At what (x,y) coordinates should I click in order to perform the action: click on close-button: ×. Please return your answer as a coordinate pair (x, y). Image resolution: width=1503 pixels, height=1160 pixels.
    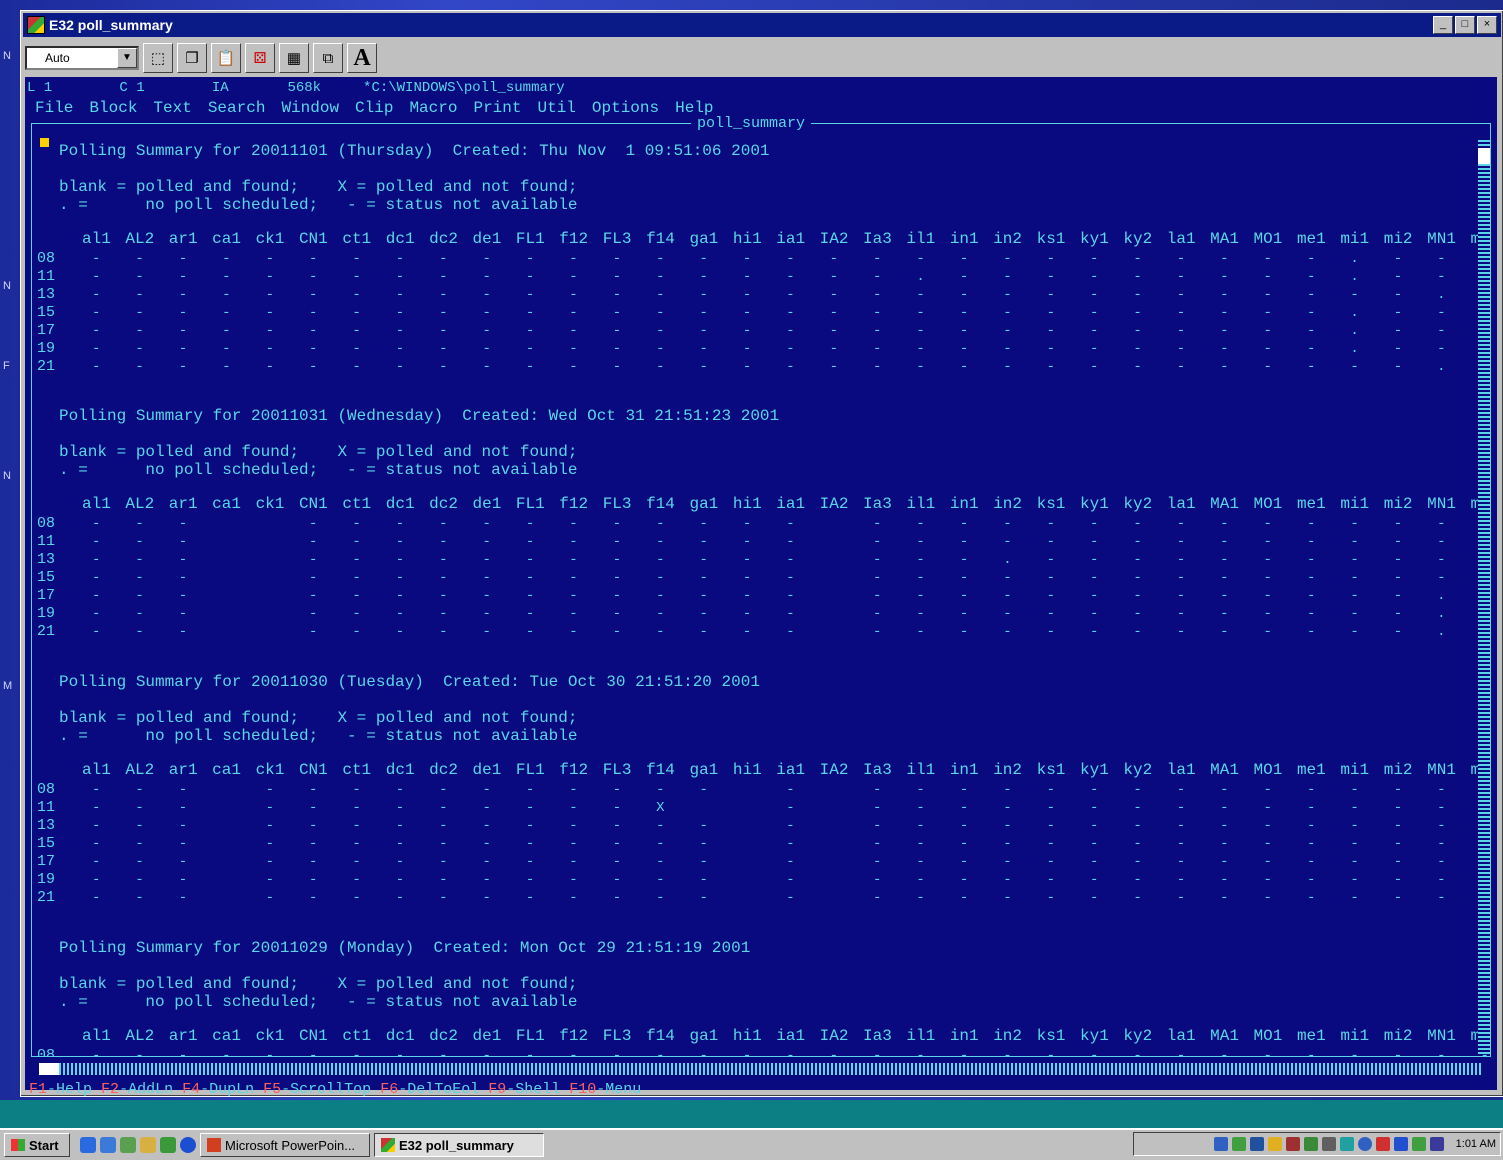
    Looking at the image, I should click on (1487, 25).